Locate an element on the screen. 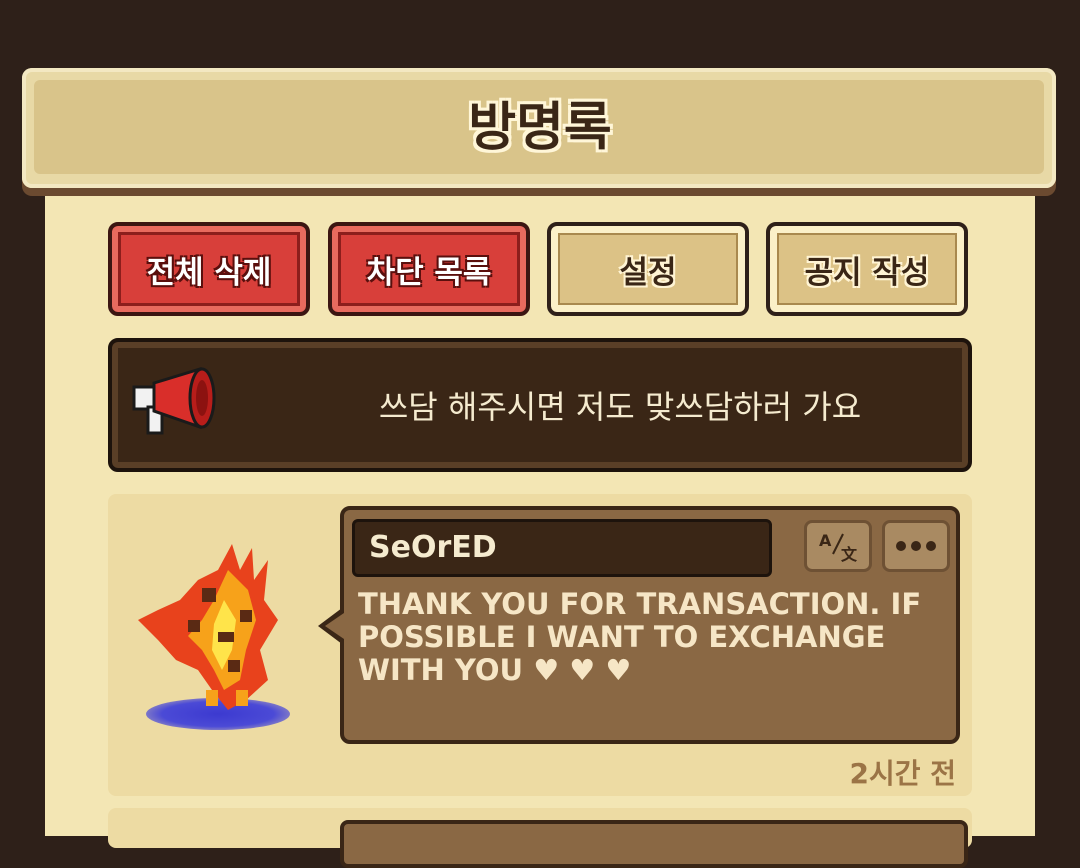 The image size is (1080, 868). write-notice-button: 공지 작성 is located at coordinates (867, 269).